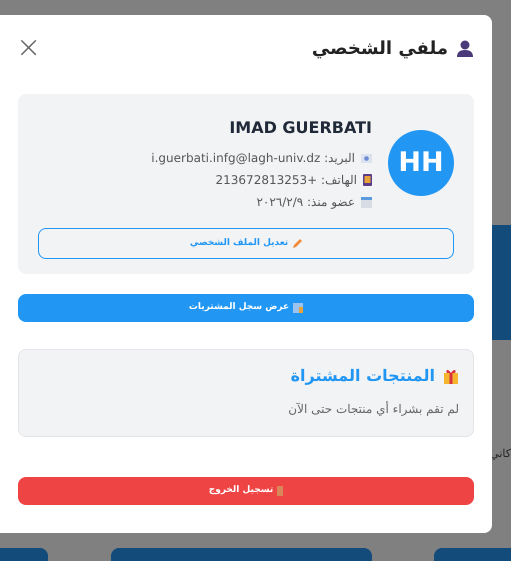 The image size is (511, 561). I want to click on purchase-history-button: عرض سجل المشتريات, so click(246, 308).